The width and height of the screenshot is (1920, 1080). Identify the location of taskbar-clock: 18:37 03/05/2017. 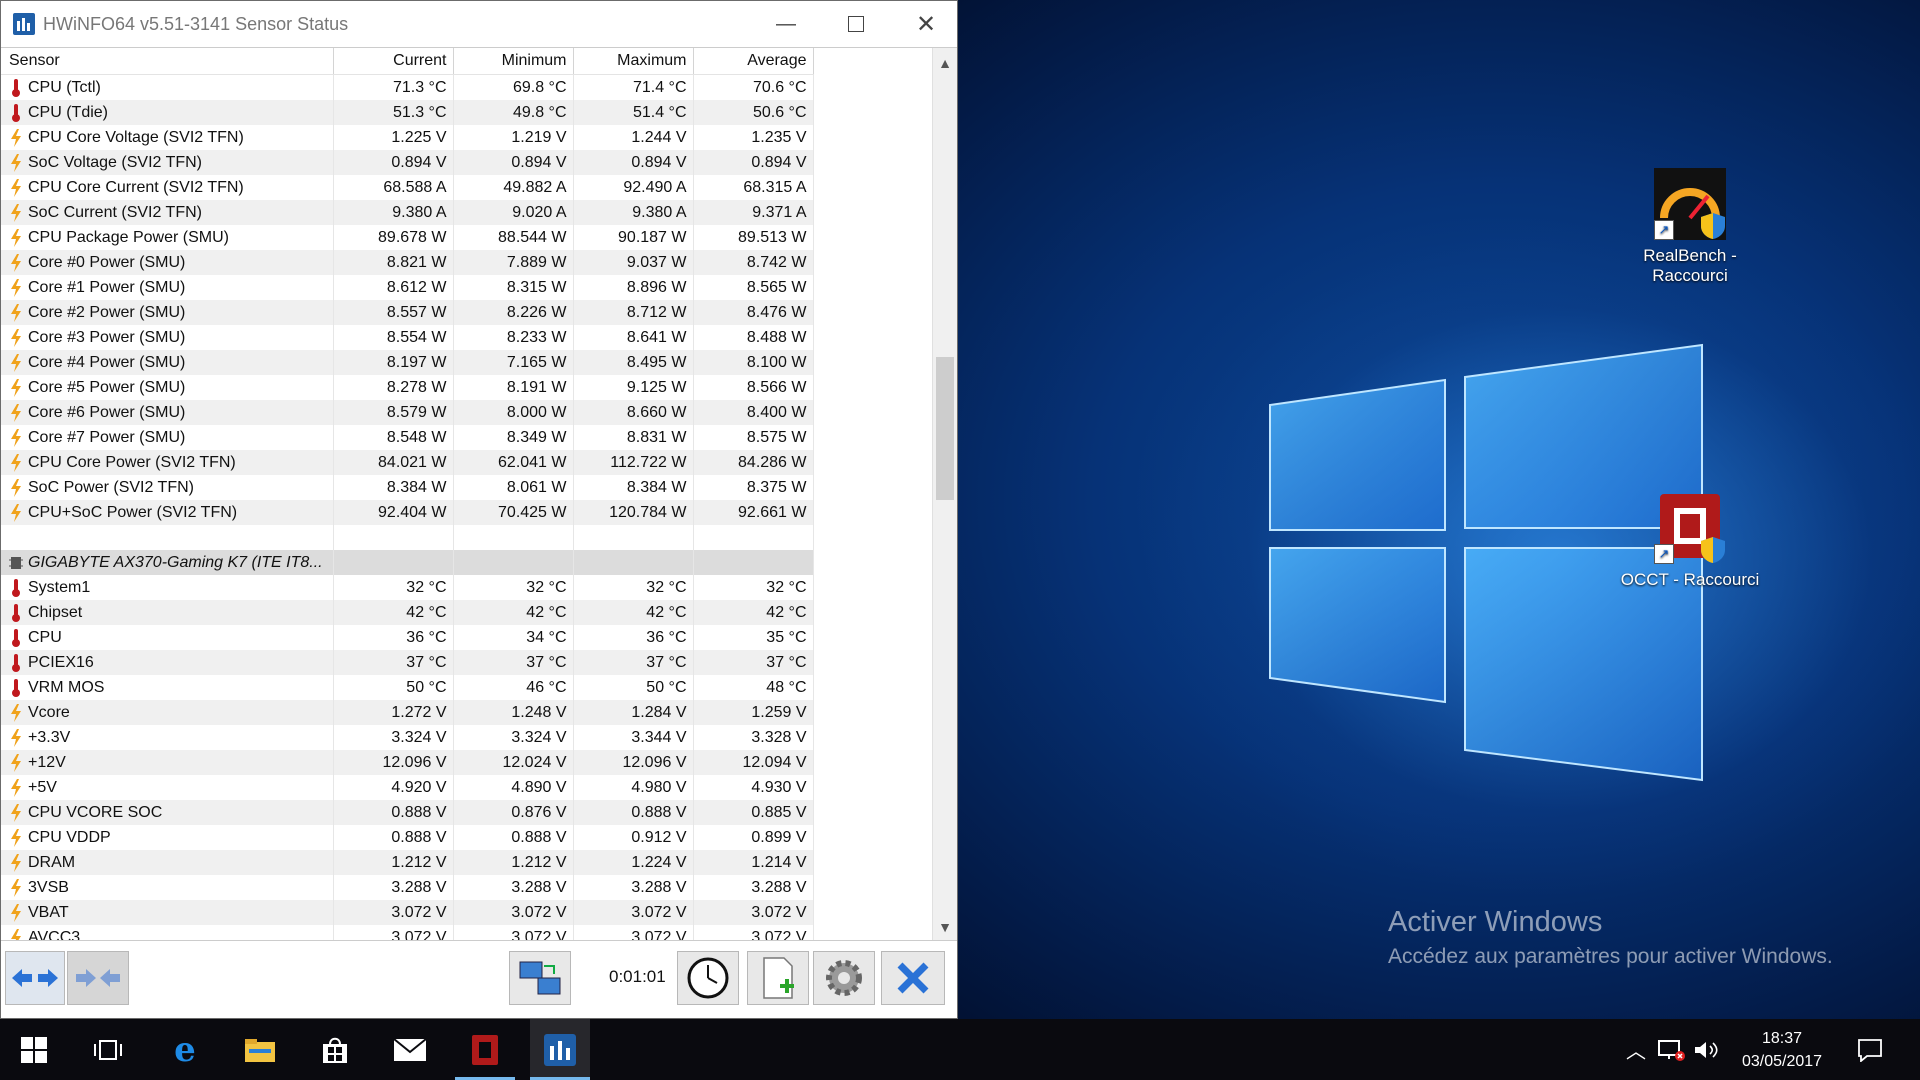
(1782, 1050).